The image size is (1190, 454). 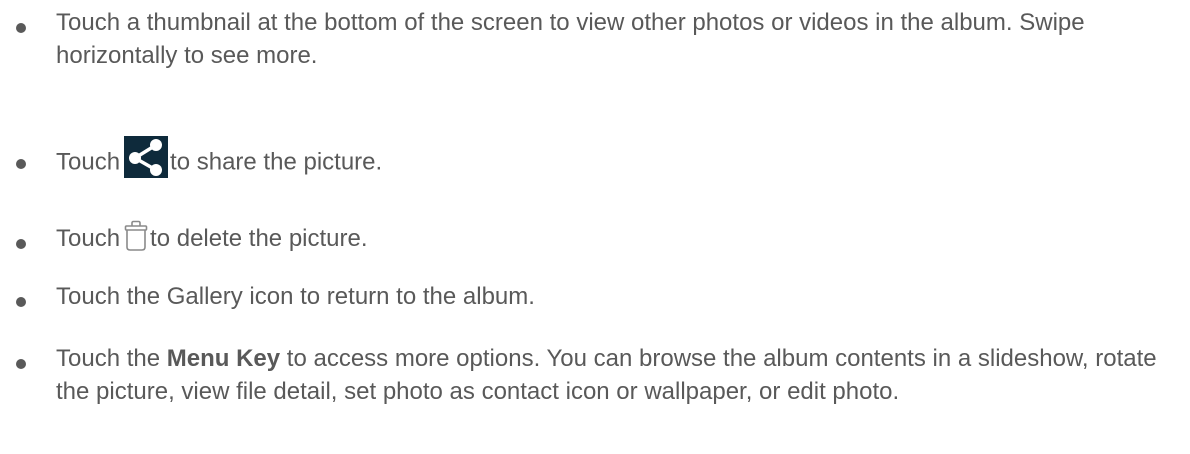 I want to click on menu-key-label: Menu Key, so click(x=223, y=358).